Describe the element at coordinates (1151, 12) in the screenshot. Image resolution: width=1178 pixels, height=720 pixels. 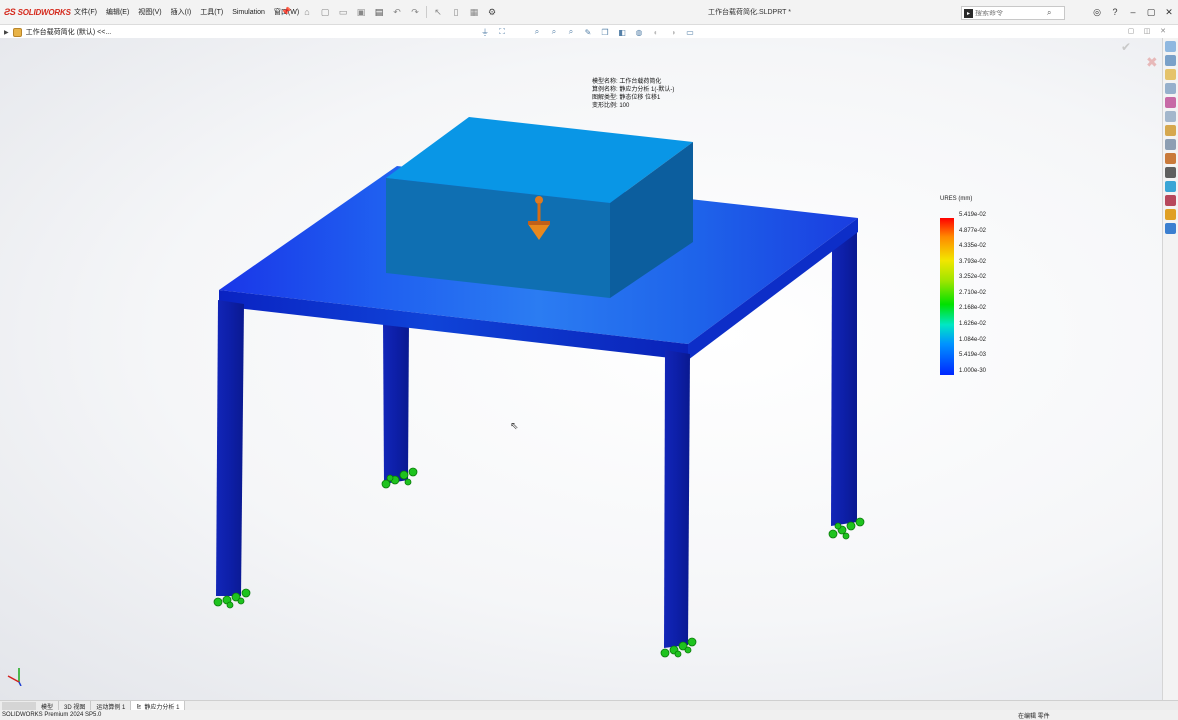
I see `maximize-button: ▢` at that location.